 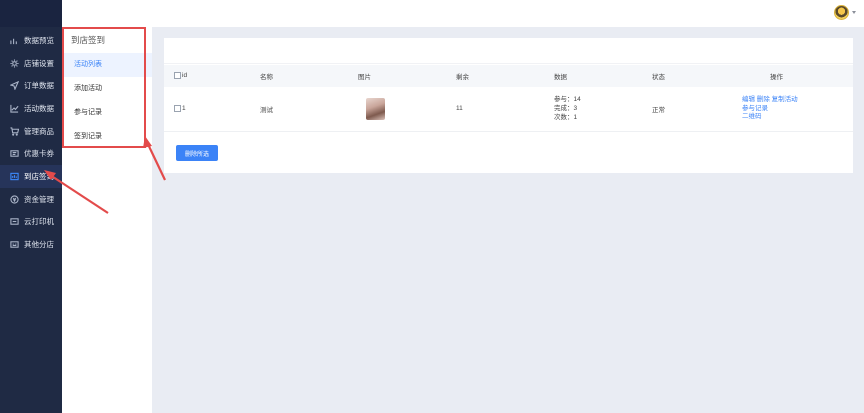 I want to click on sidebar-item-coupons: 优惠卡券, so click(x=31, y=153).